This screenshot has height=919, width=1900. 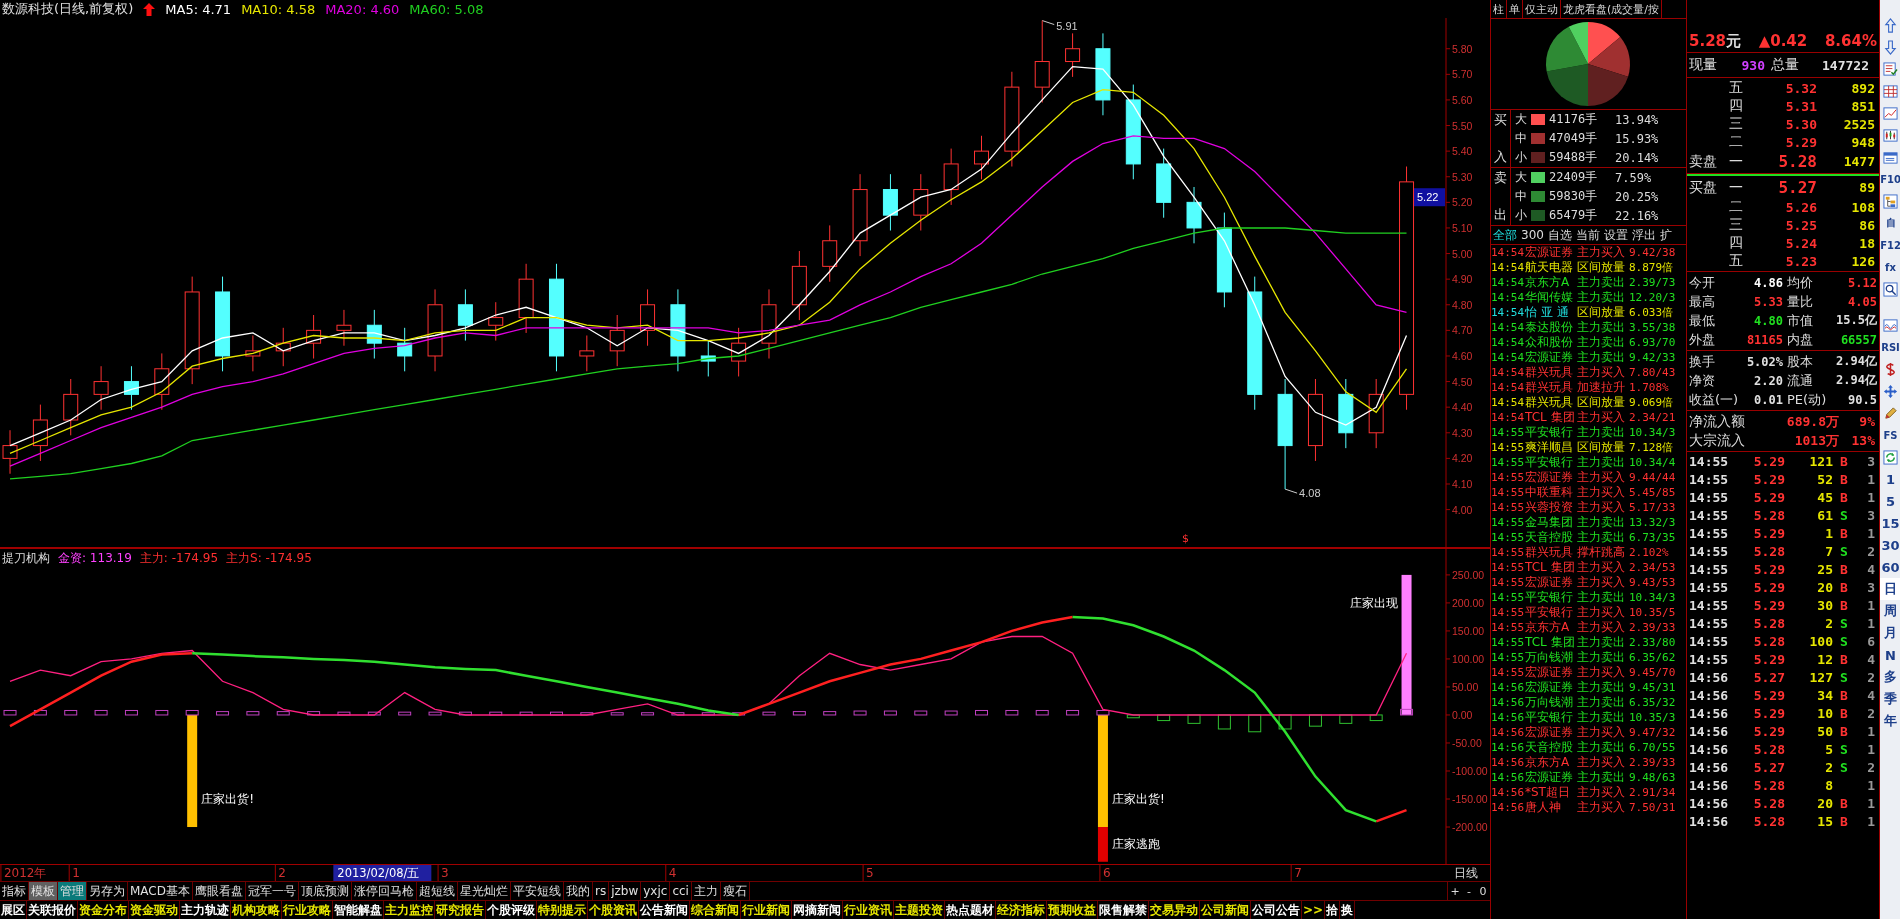 What do you see at coordinates (107, 891) in the screenshot?
I see `template-tab: 另存为` at bounding box center [107, 891].